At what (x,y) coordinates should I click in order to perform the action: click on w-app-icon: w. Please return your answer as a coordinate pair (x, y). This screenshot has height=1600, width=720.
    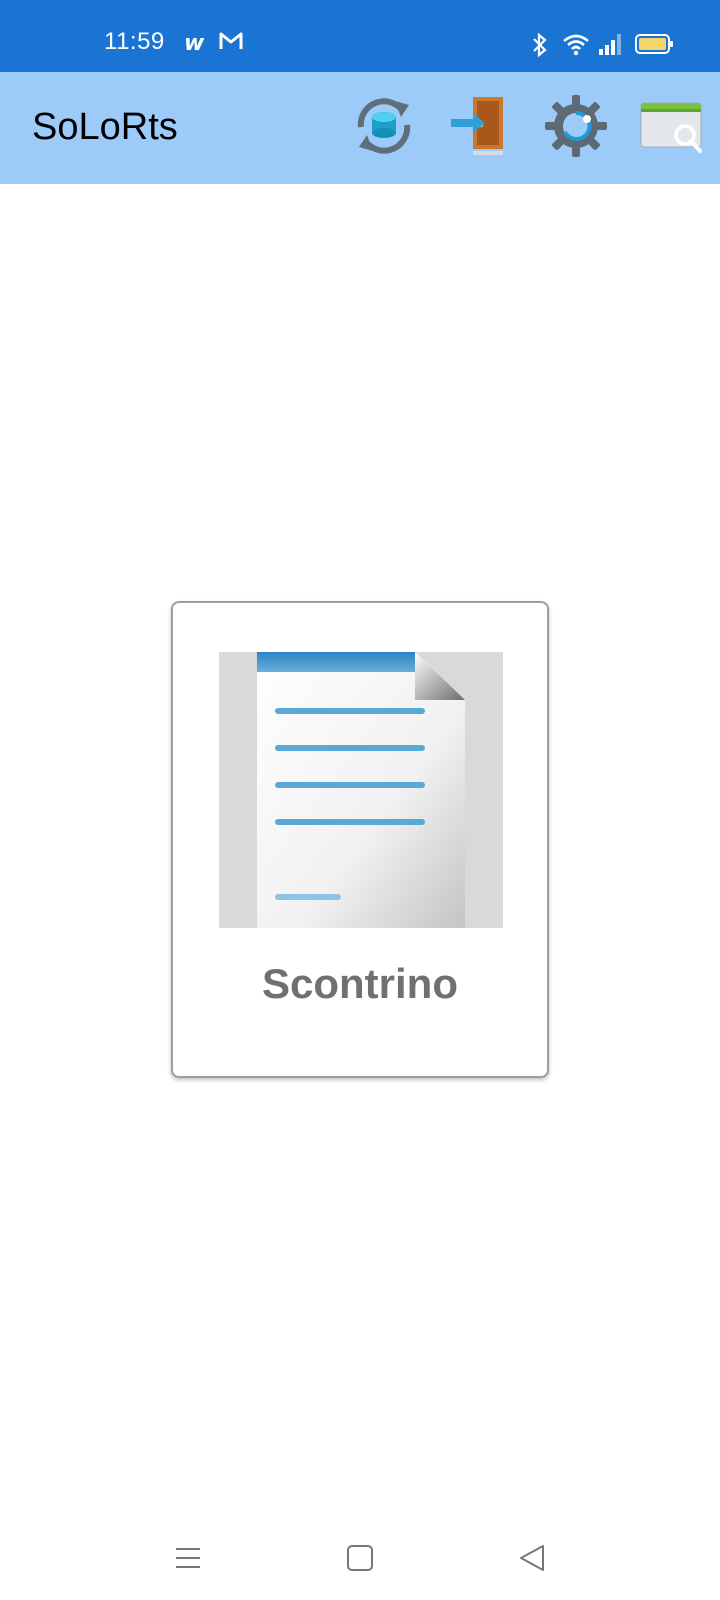
    Looking at the image, I should click on (198, 44).